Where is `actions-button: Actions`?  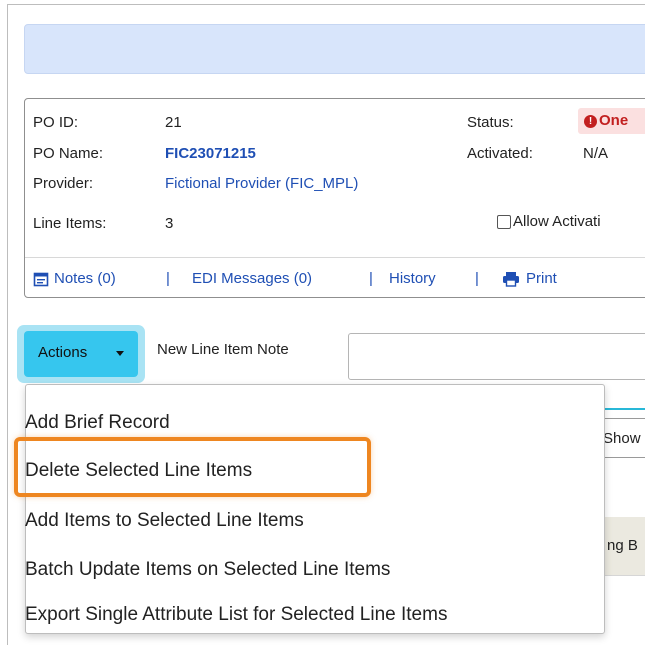 actions-button: Actions is located at coordinates (81, 354).